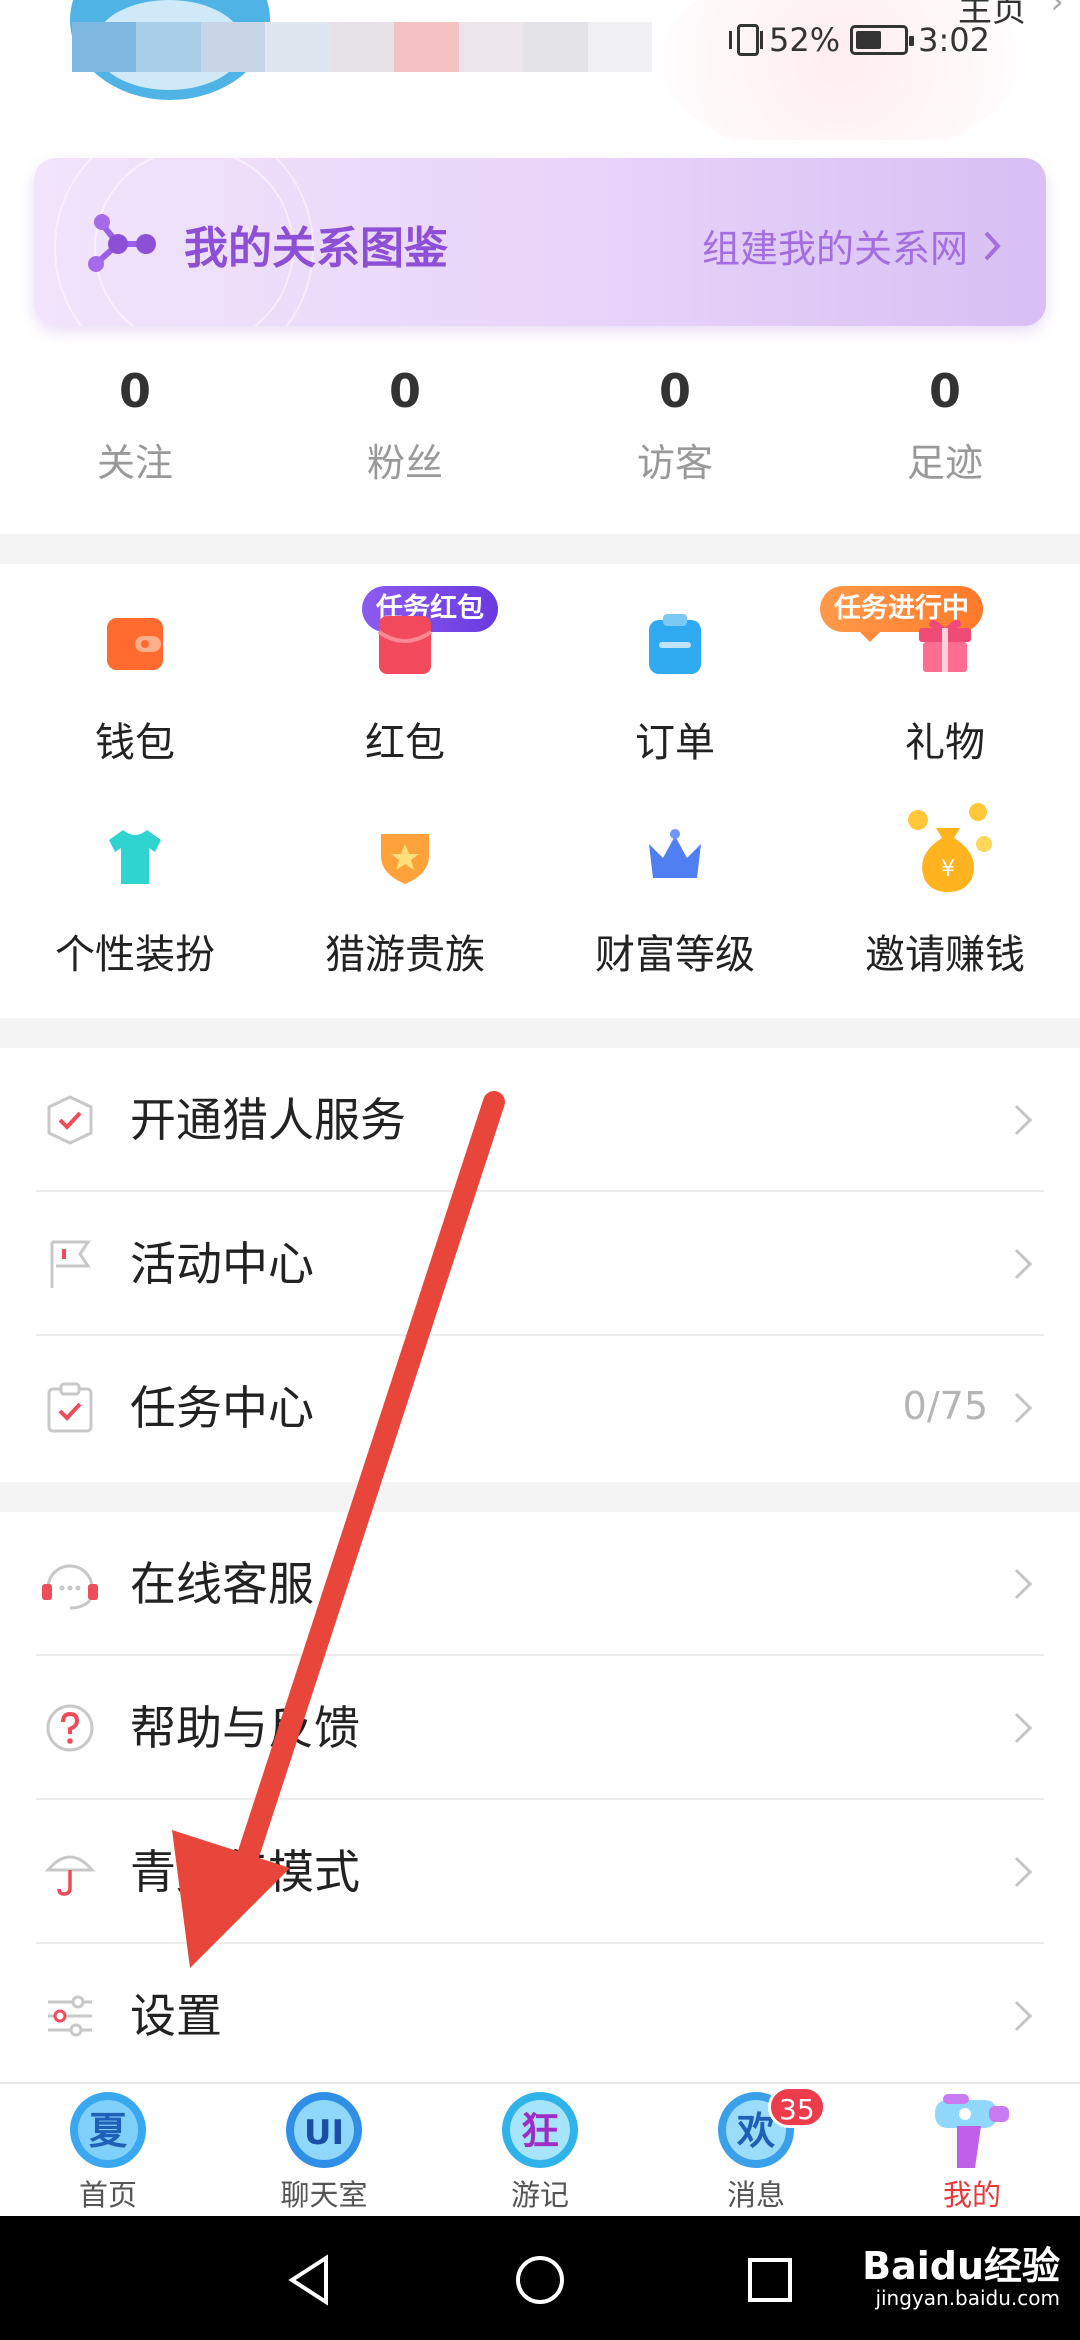 This screenshot has width=1080, height=2340. What do you see at coordinates (675, 709) in the screenshot?
I see `order-entry: 订单` at bounding box center [675, 709].